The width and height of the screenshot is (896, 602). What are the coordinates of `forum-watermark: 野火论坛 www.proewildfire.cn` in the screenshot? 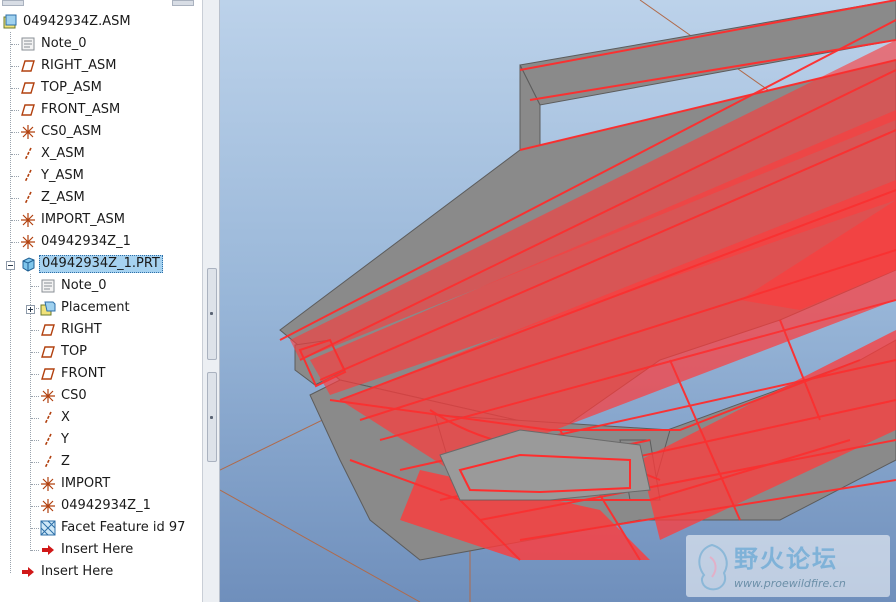 It's located at (788, 566).